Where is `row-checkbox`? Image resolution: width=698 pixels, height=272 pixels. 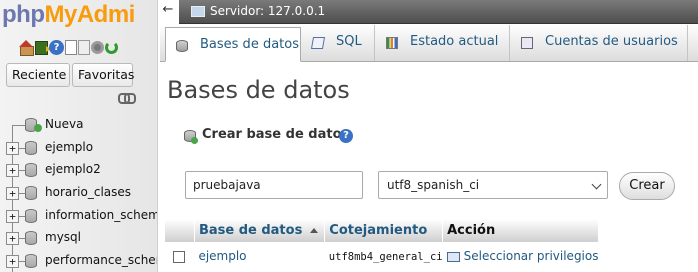 row-checkbox is located at coordinates (179, 256).